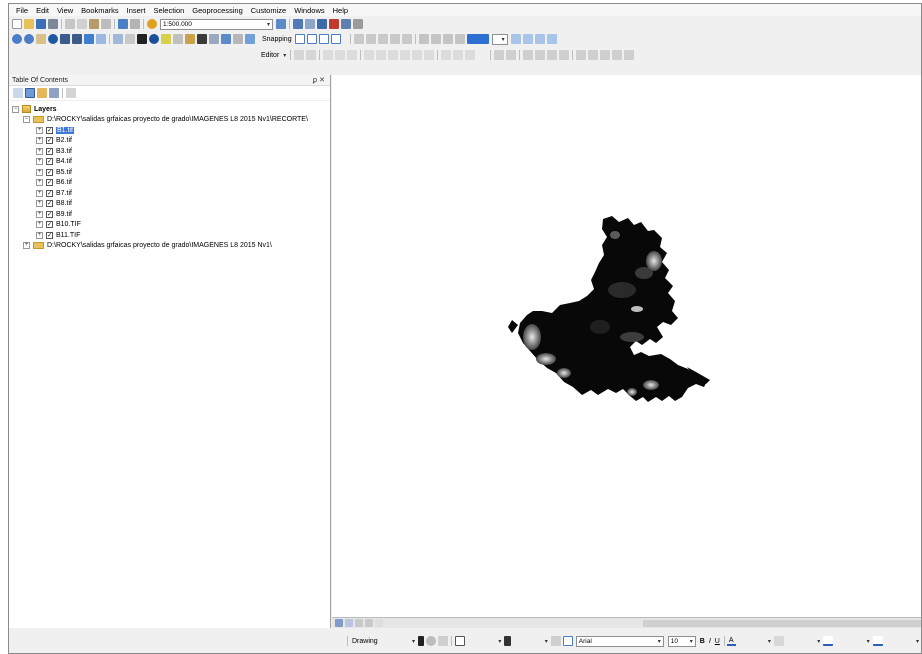  Describe the element at coordinates (42, 10) in the screenshot. I see `menu-edit: Edit` at that location.